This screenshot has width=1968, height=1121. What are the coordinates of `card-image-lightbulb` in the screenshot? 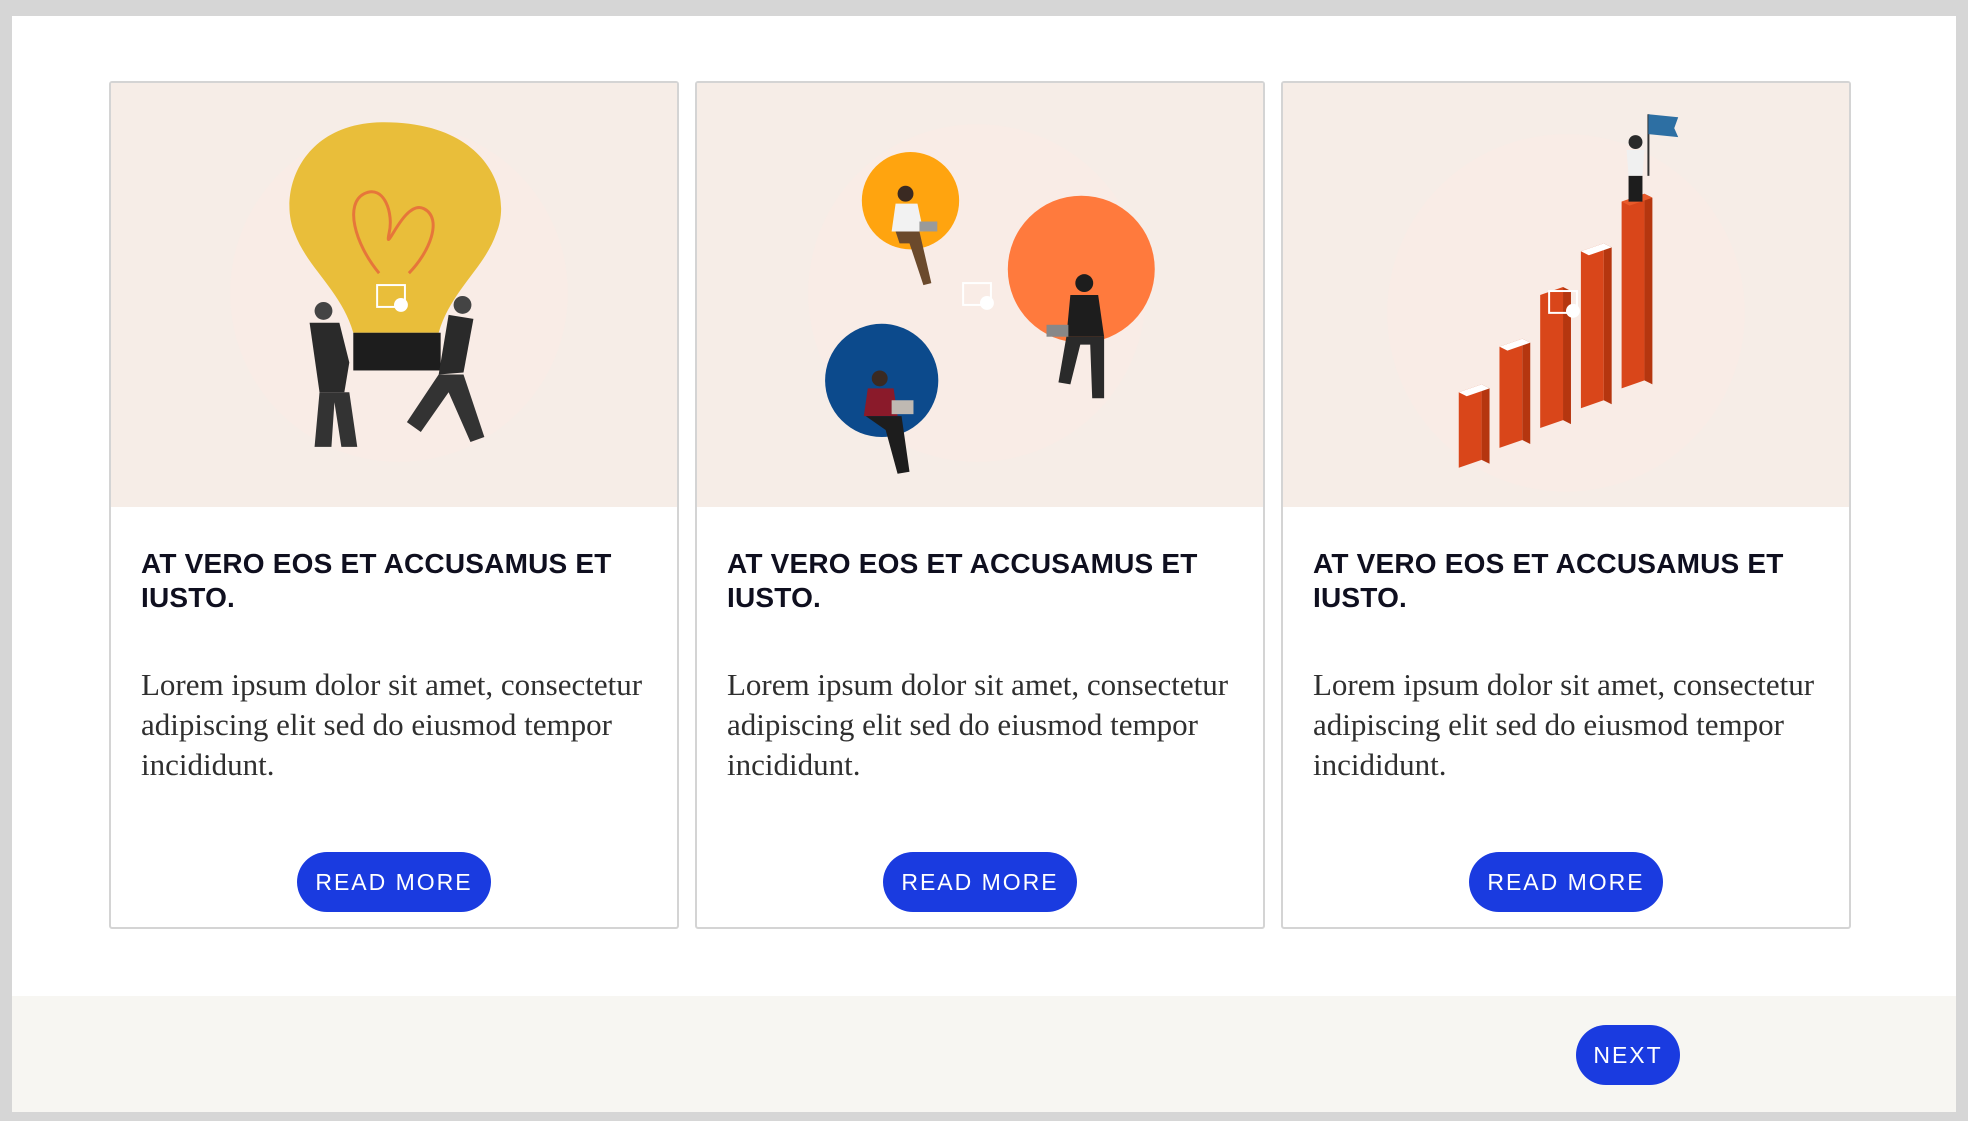 It's located at (394, 295).